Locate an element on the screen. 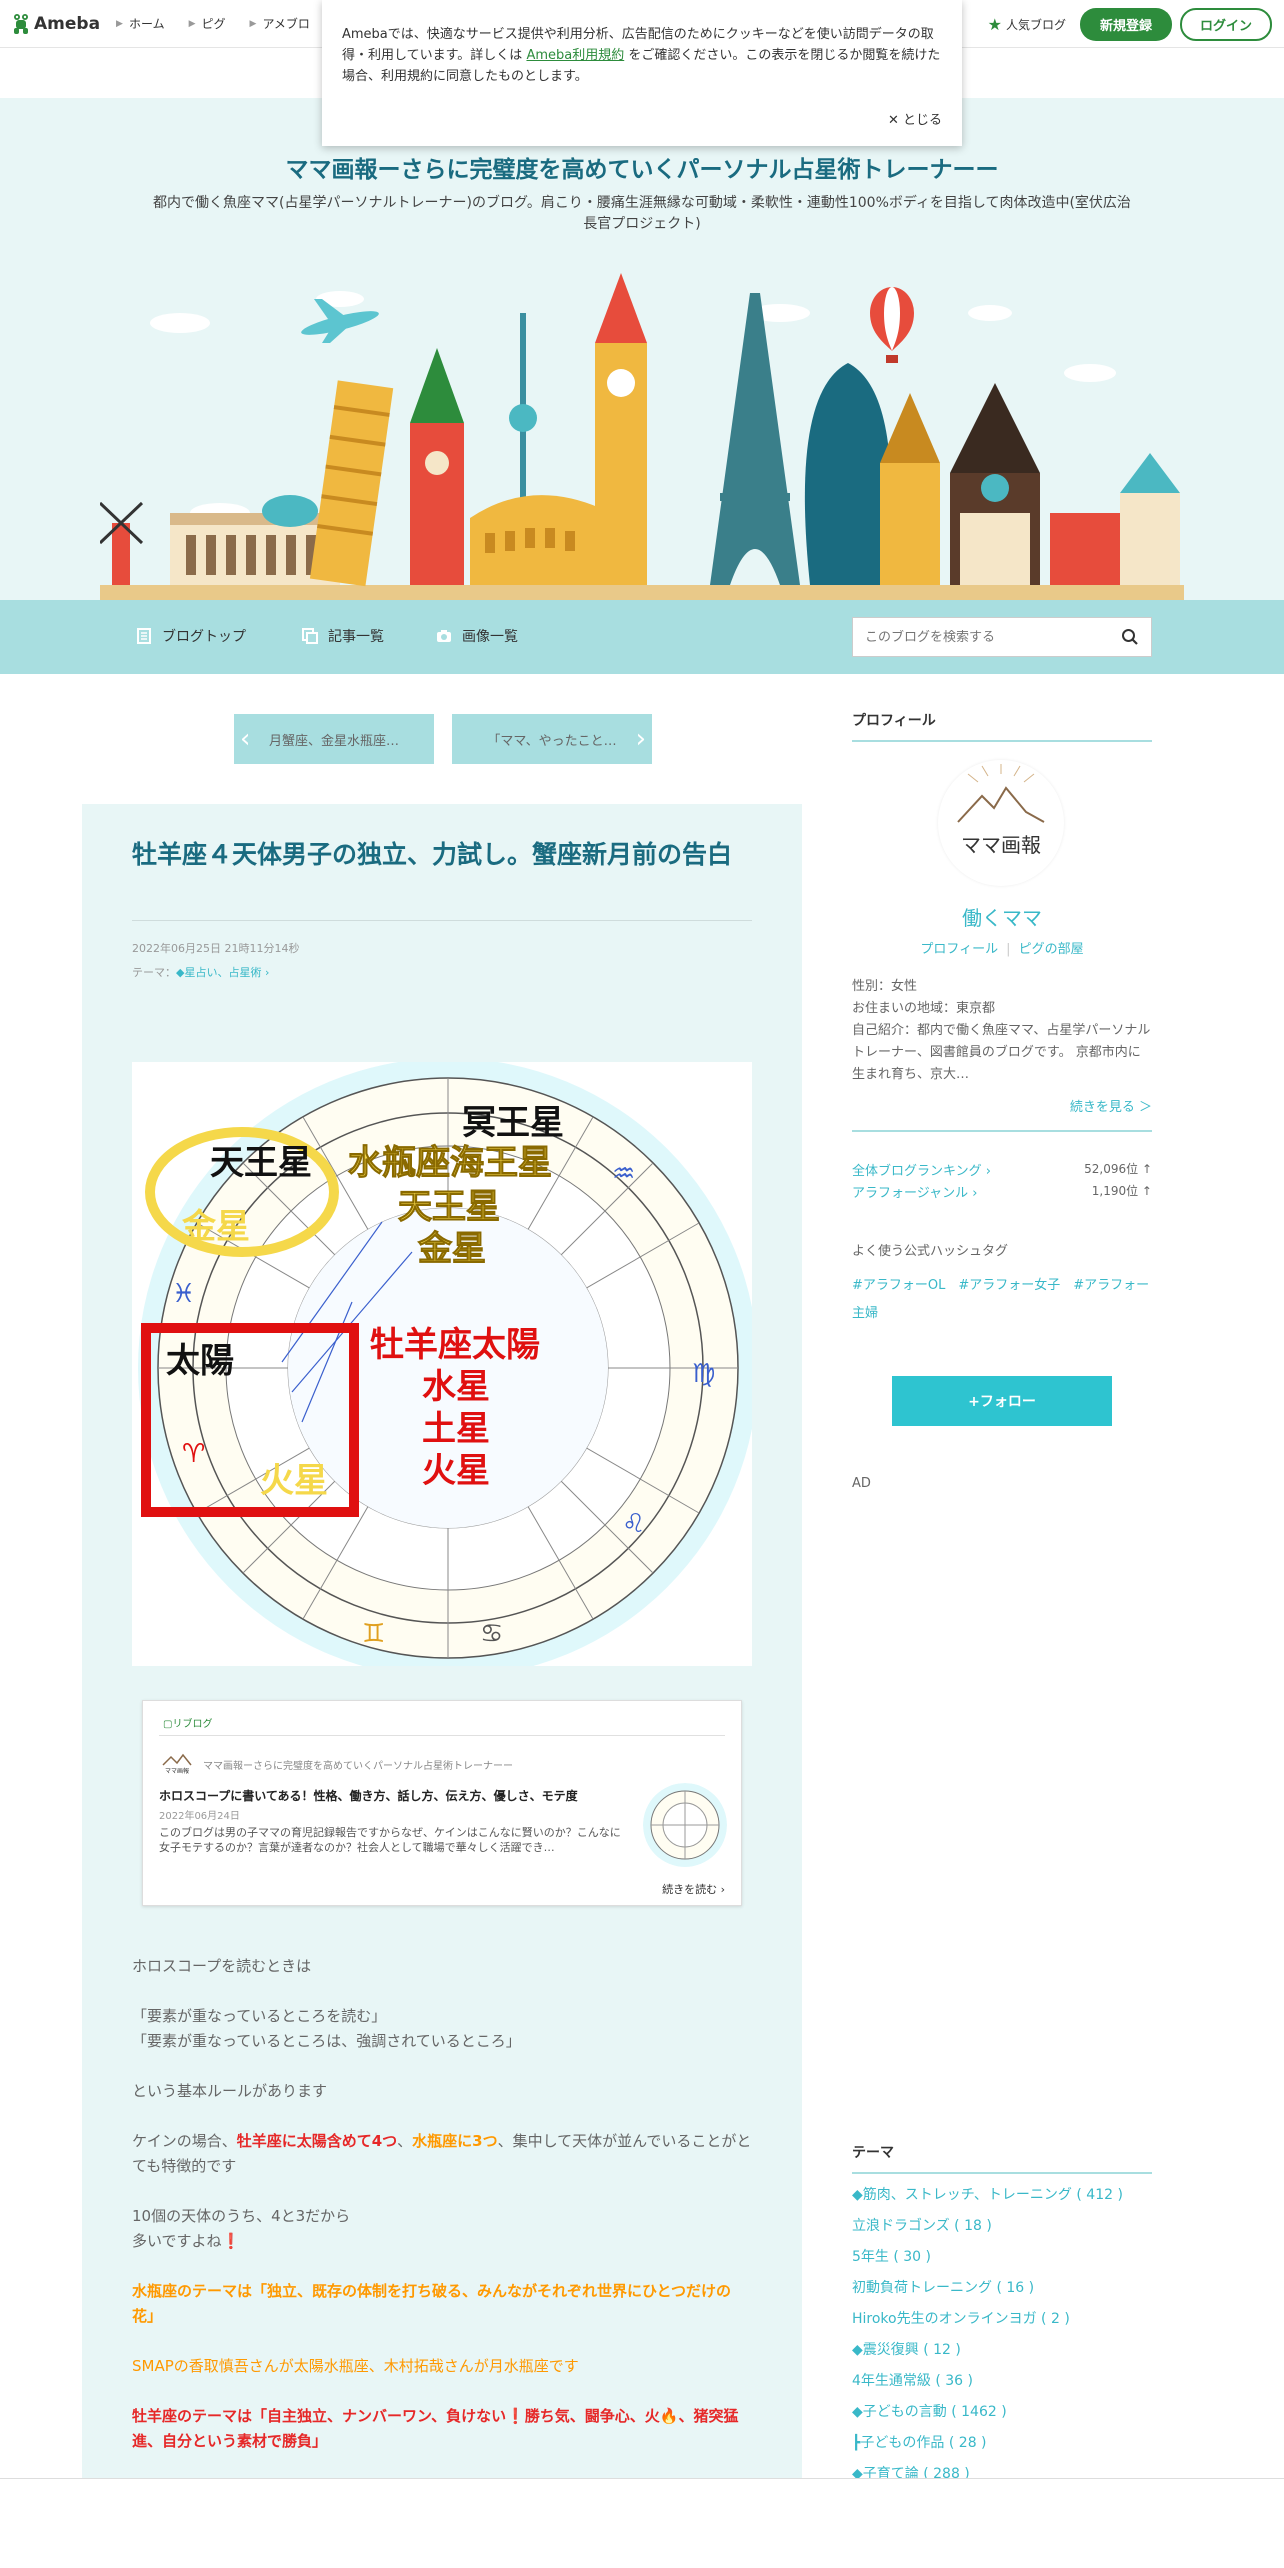  nav-image-list: 画像一覧 is located at coordinates (477, 636).